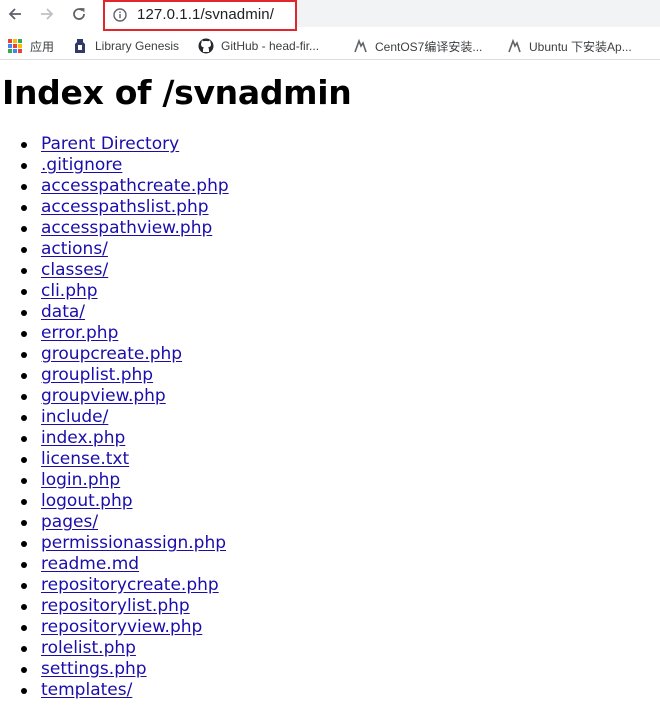 This screenshot has width=660, height=708. What do you see at coordinates (115, 606) in the screenshot?
I see `file-link: repositorylist.php` at bounding box center [115, 606].